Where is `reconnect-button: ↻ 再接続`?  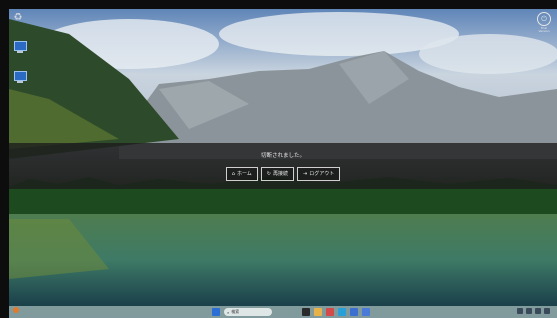
reconnect-button: ↻ 再接続 is located at coordinates (277, 174).